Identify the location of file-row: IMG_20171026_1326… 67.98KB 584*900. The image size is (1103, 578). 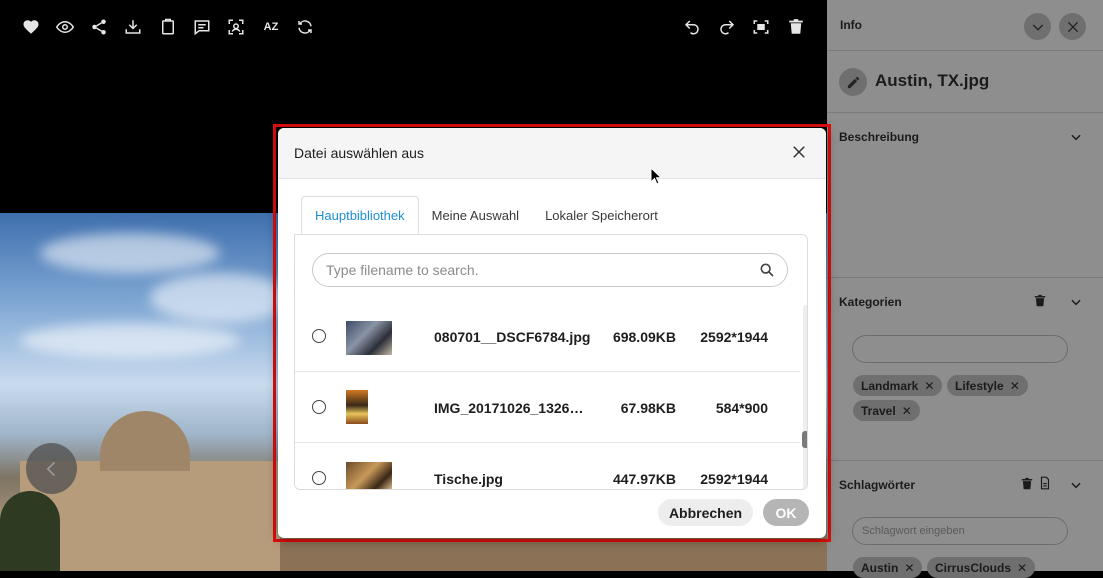
(547, 407).